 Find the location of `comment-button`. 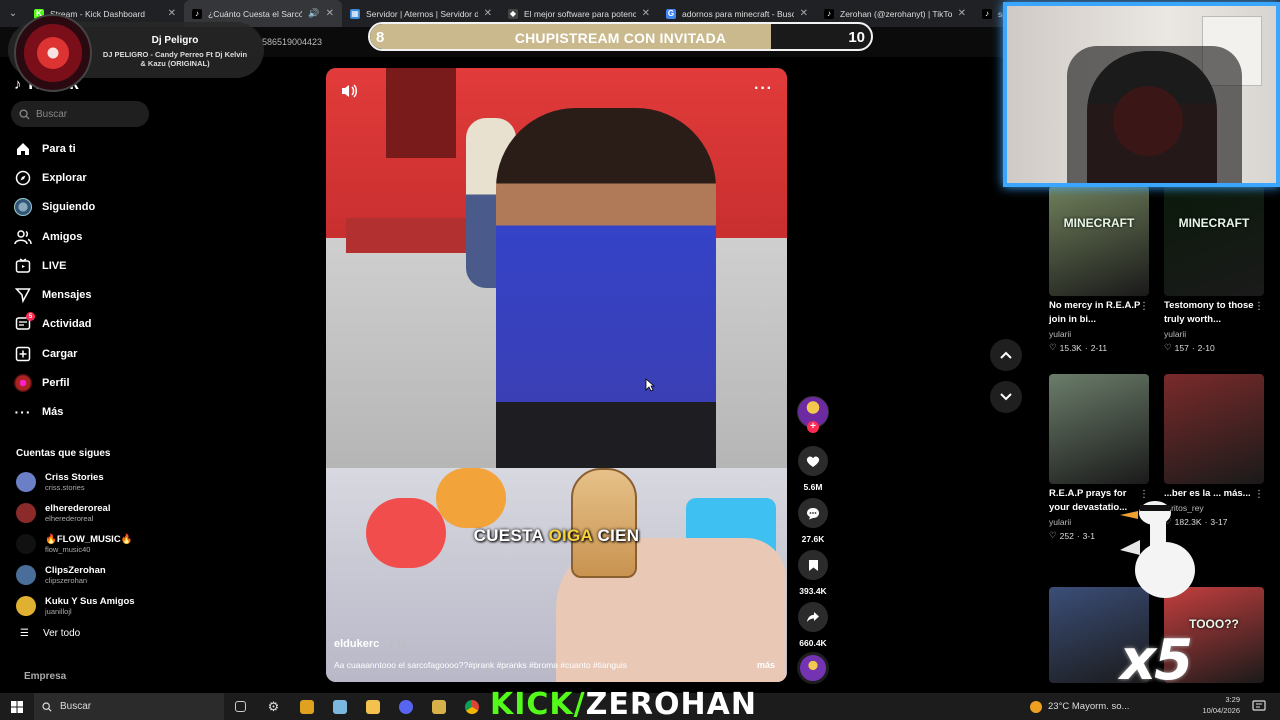

comment-button is located at coordinates (813, 513).